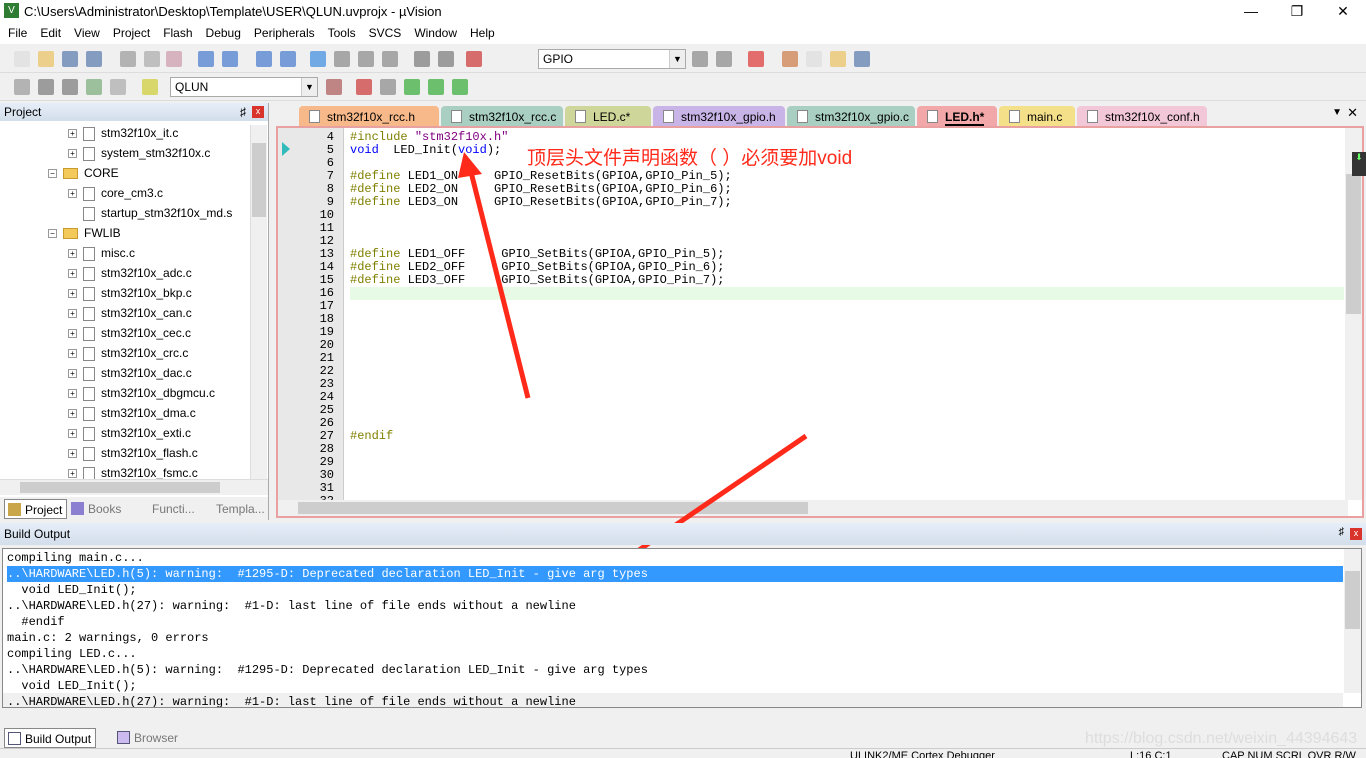 This screenshot has width=1366, height=758. What do you see at coordinates (1352, 621) in the screenshot?
I see `build-vscrollbar` at bounding box center [1352, 621].